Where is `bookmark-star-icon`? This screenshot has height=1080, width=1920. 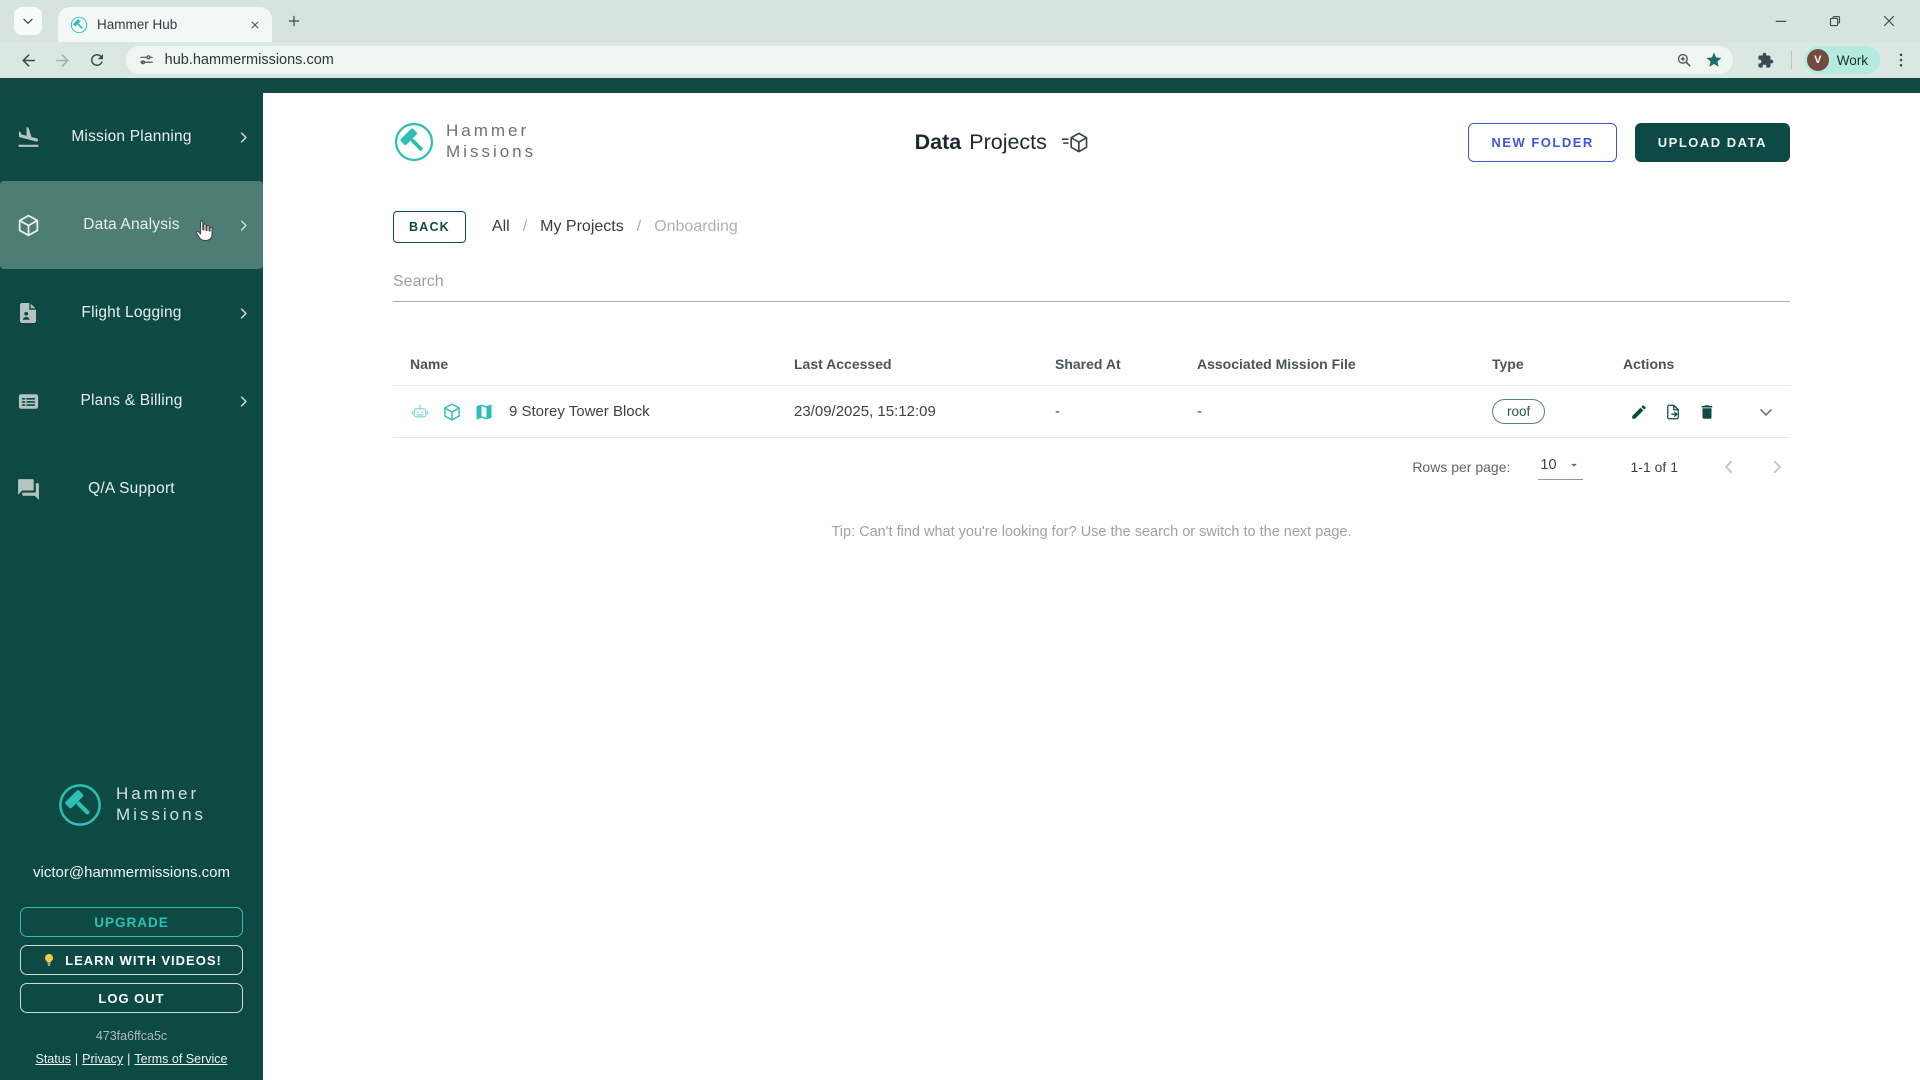
bookmark-star-icon is located at coordinates (1714, 60).